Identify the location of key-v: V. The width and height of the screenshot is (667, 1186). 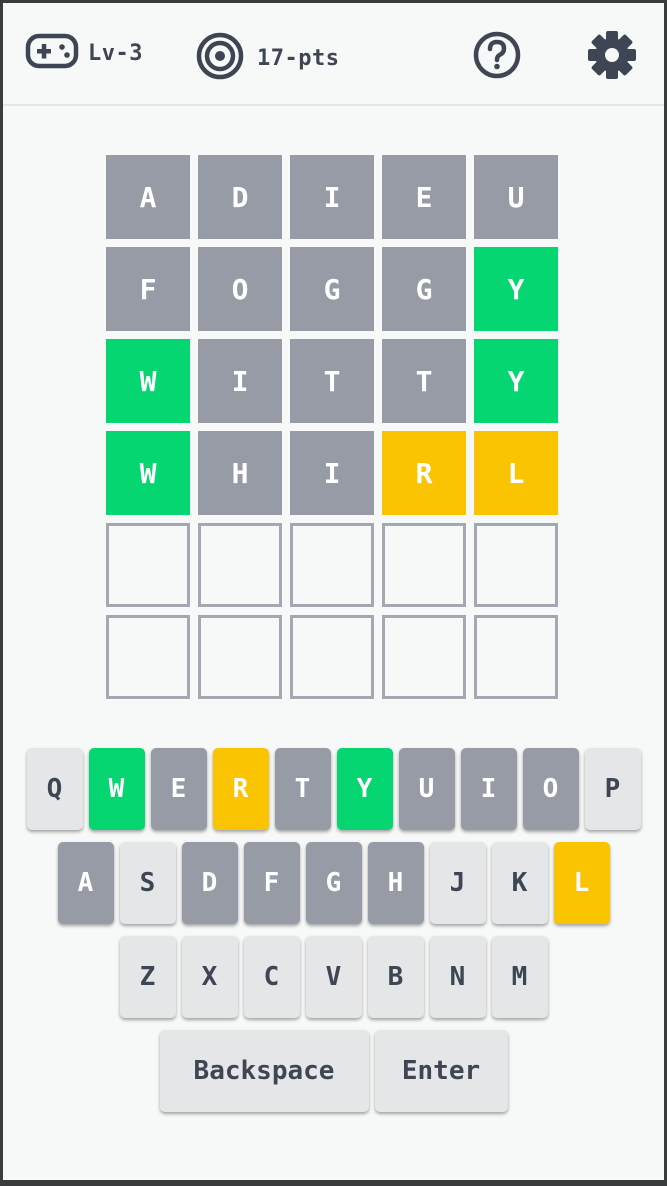
(333, 977).